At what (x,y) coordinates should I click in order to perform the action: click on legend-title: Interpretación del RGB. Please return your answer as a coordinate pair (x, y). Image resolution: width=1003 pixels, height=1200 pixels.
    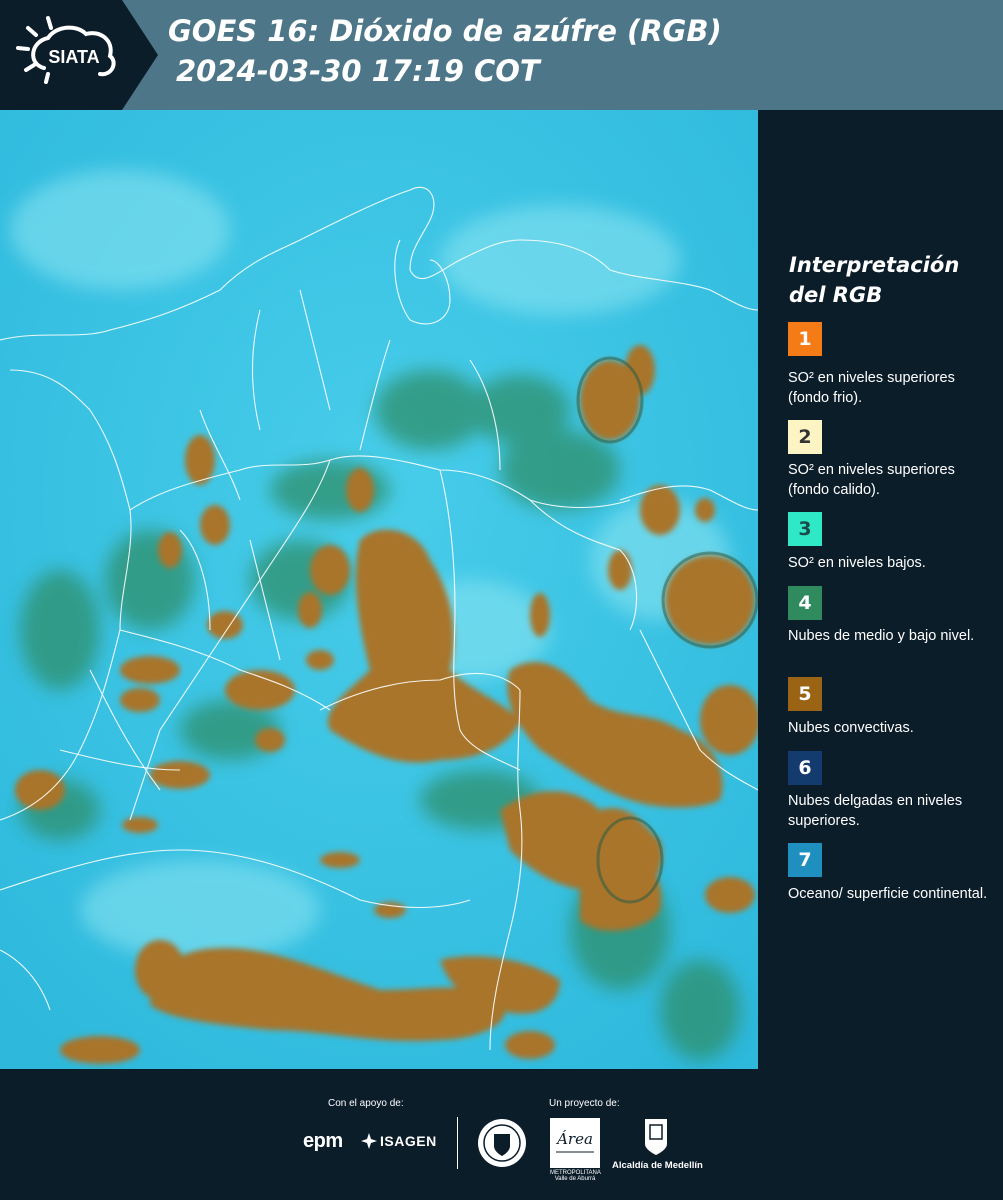
    Looking at the image, I should click on (874, 280).